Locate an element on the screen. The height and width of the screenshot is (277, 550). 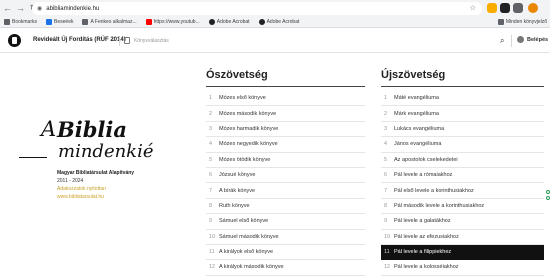
old-testament-rule is located at coordinates (285, 86).